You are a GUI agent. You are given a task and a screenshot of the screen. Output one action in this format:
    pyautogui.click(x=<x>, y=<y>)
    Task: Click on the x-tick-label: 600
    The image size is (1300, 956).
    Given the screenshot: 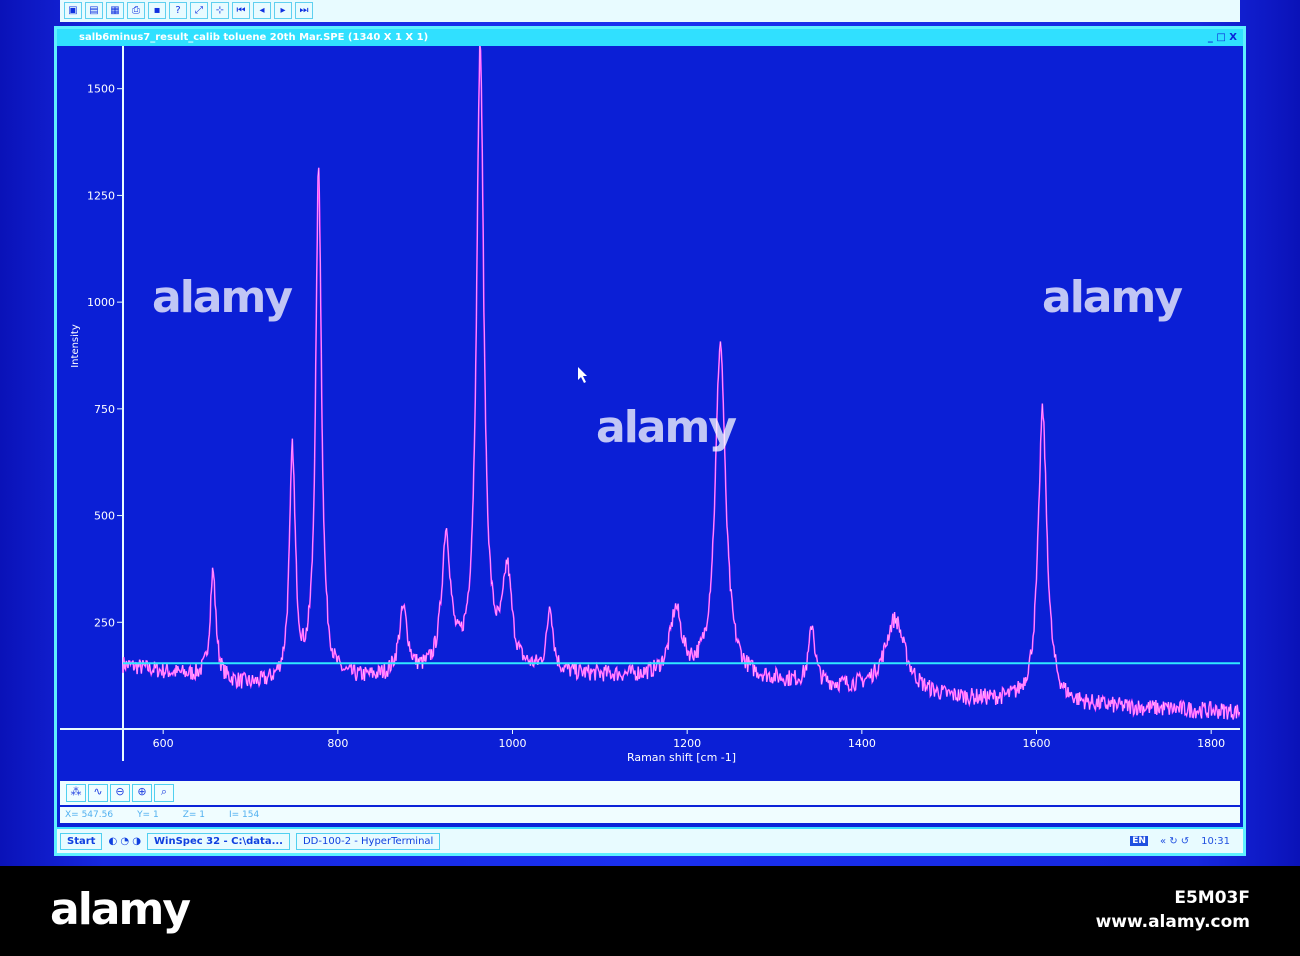 What is the action you would take?
    pyautogui.click(x=163, y=743)
    